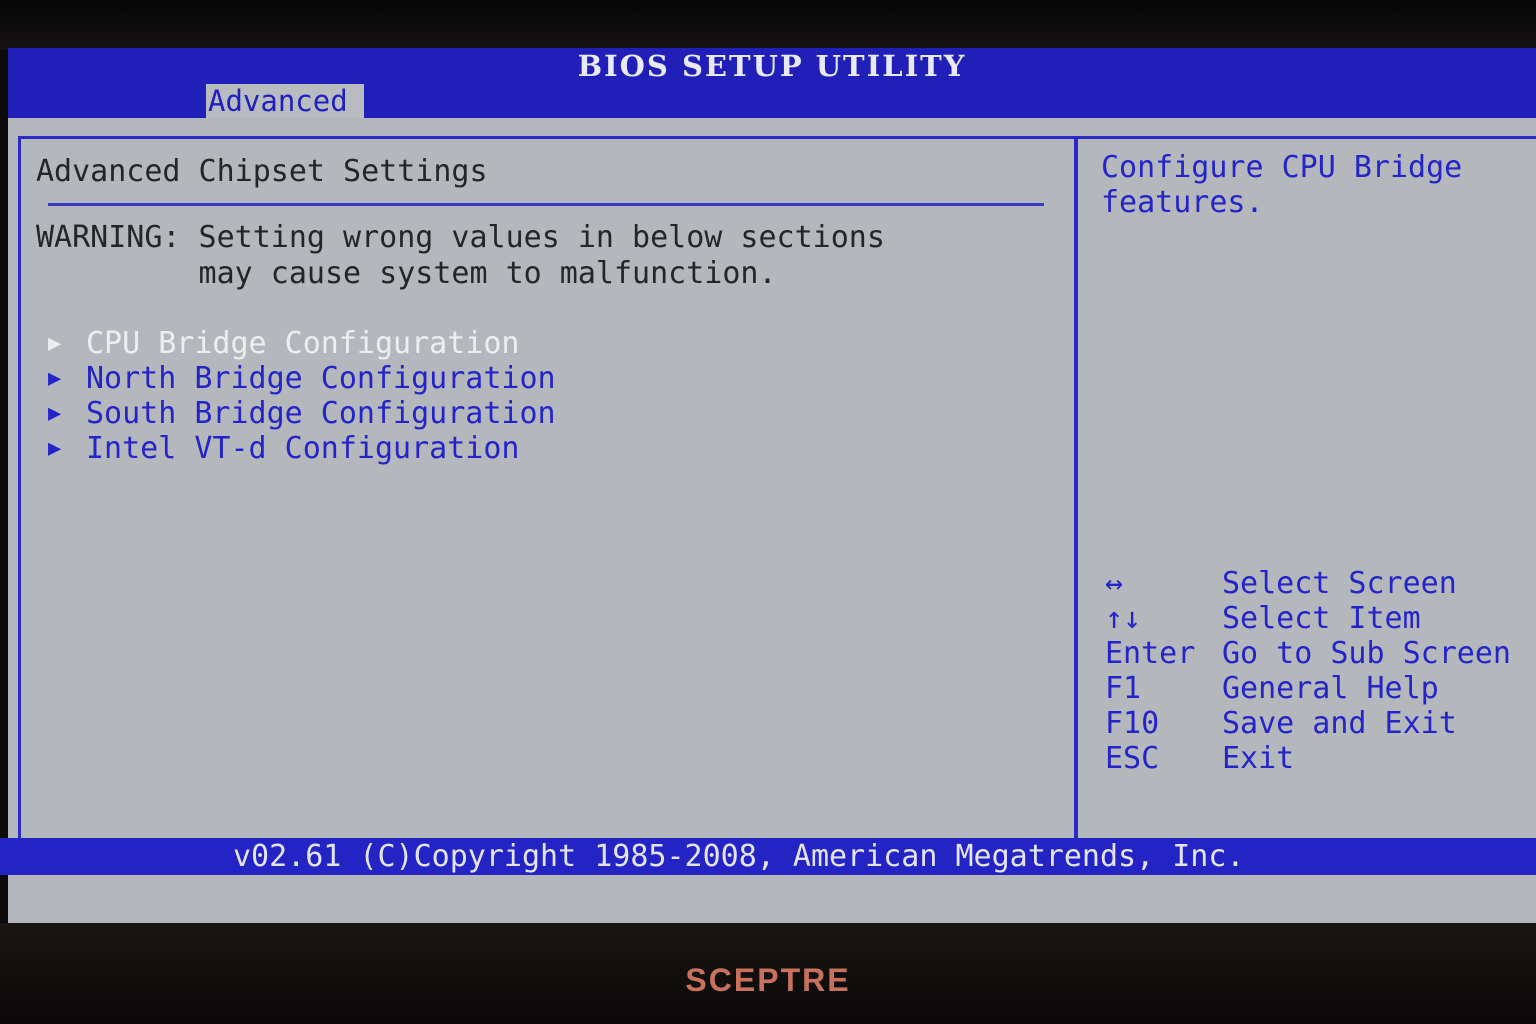 The height and width of the screenshot is (1024, 1536). I want to click on menu-item-cpu-bridge: ▶ CPU Bridge Configuration, so click(302, 343).